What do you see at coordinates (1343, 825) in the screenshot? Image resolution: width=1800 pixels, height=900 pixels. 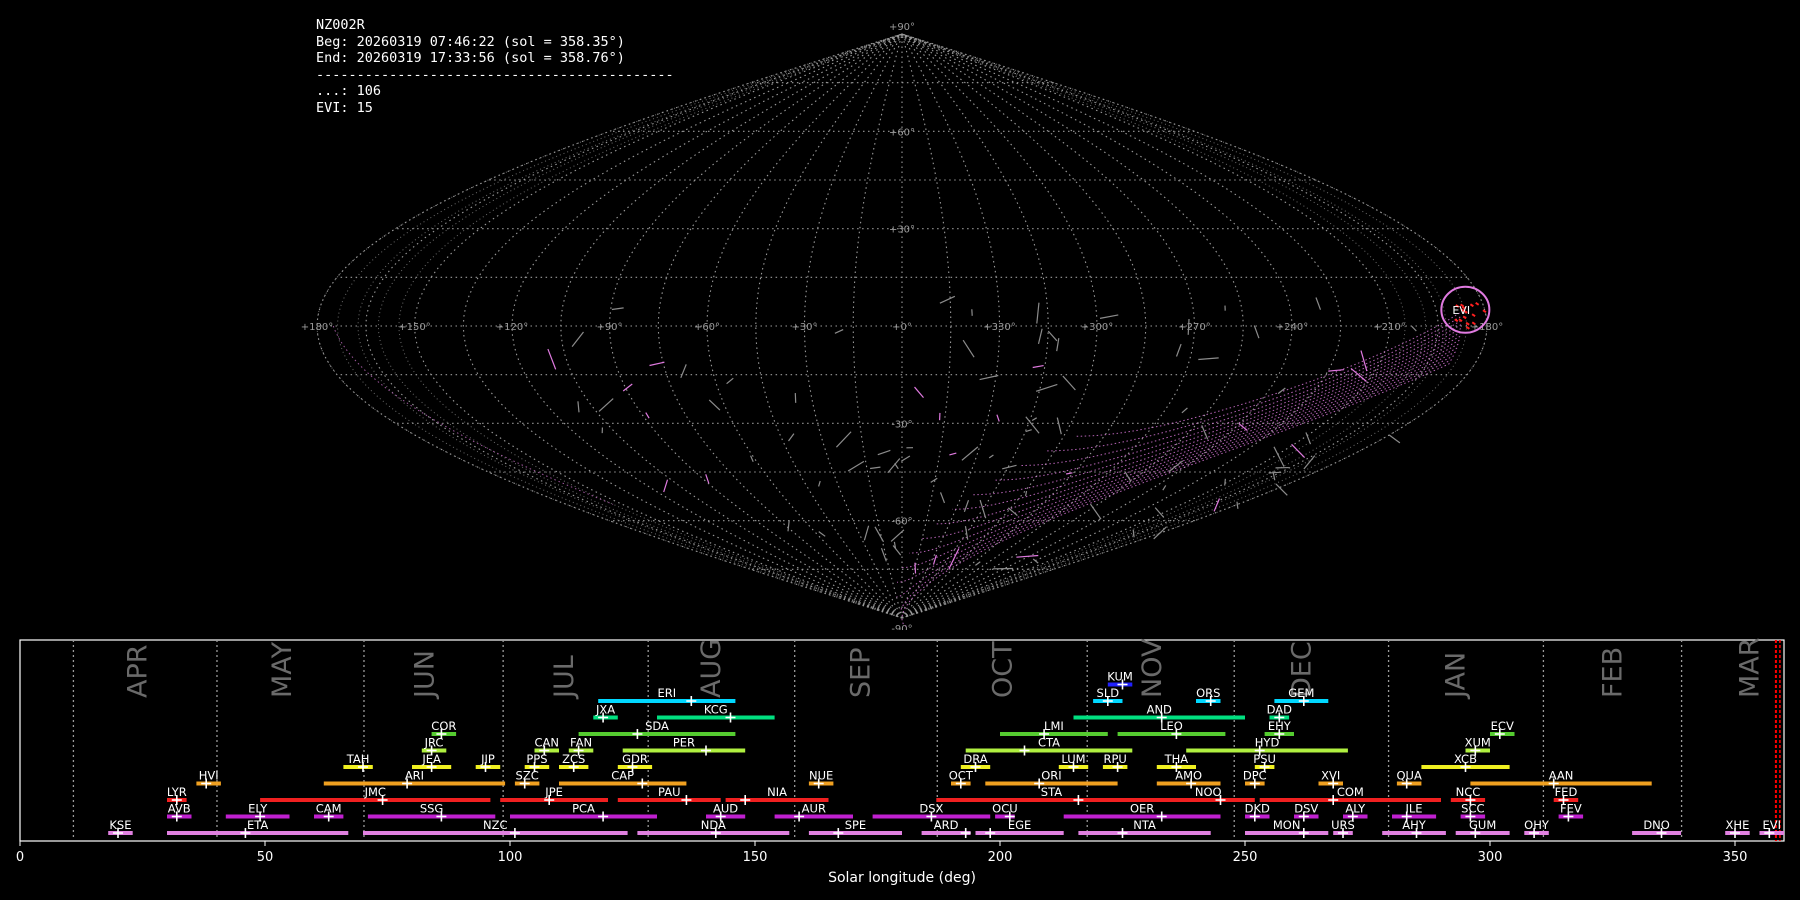 I see `shower-label: URS` at bounding box center [1343, 825].